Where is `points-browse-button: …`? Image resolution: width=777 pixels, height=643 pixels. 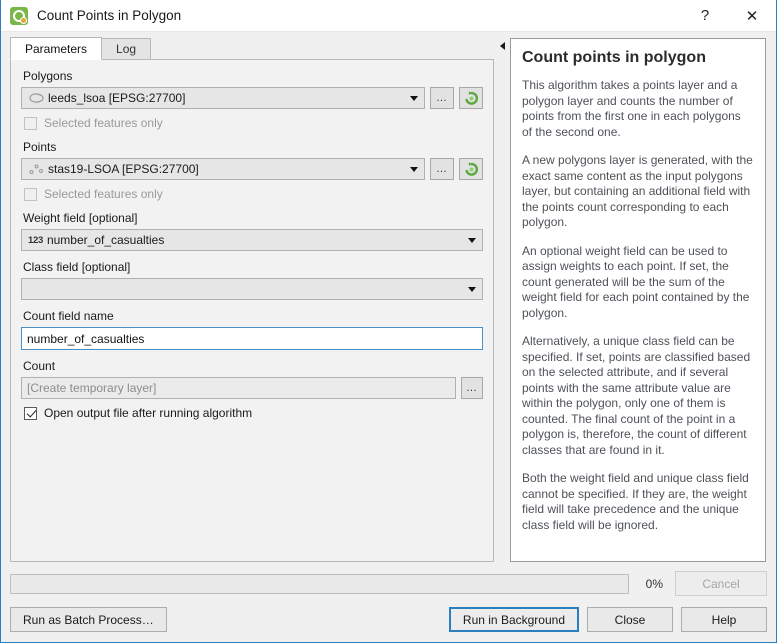
points-browse-button: … is located at coordinates (442, 169).